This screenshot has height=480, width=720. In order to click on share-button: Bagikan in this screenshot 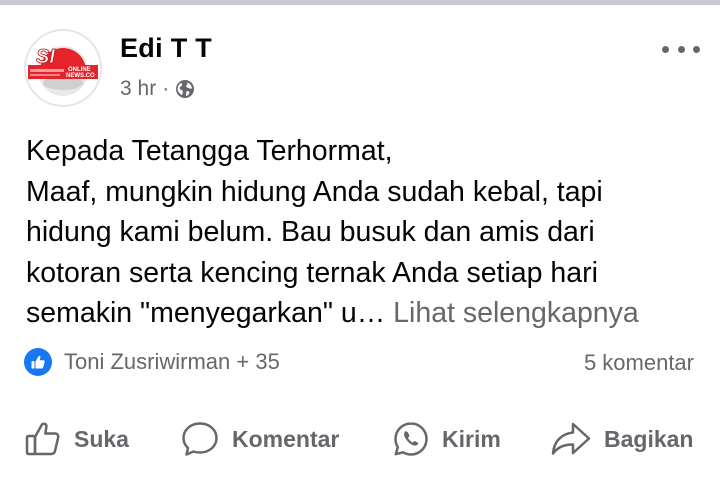, I will do `click(621, 439)`.